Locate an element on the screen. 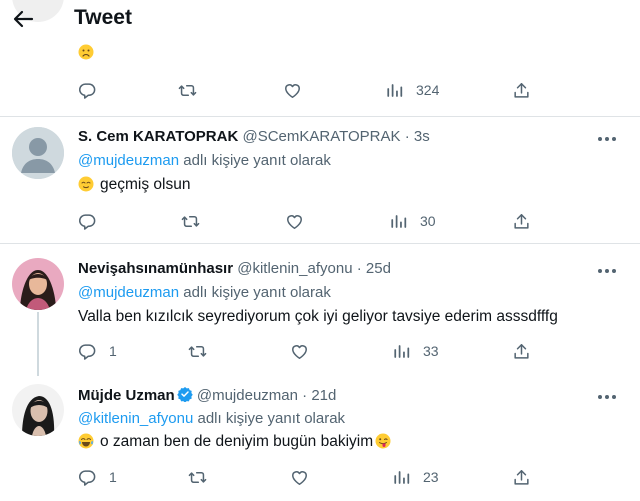  winking-tongue-face-icon is located at coordinates (383, 441).